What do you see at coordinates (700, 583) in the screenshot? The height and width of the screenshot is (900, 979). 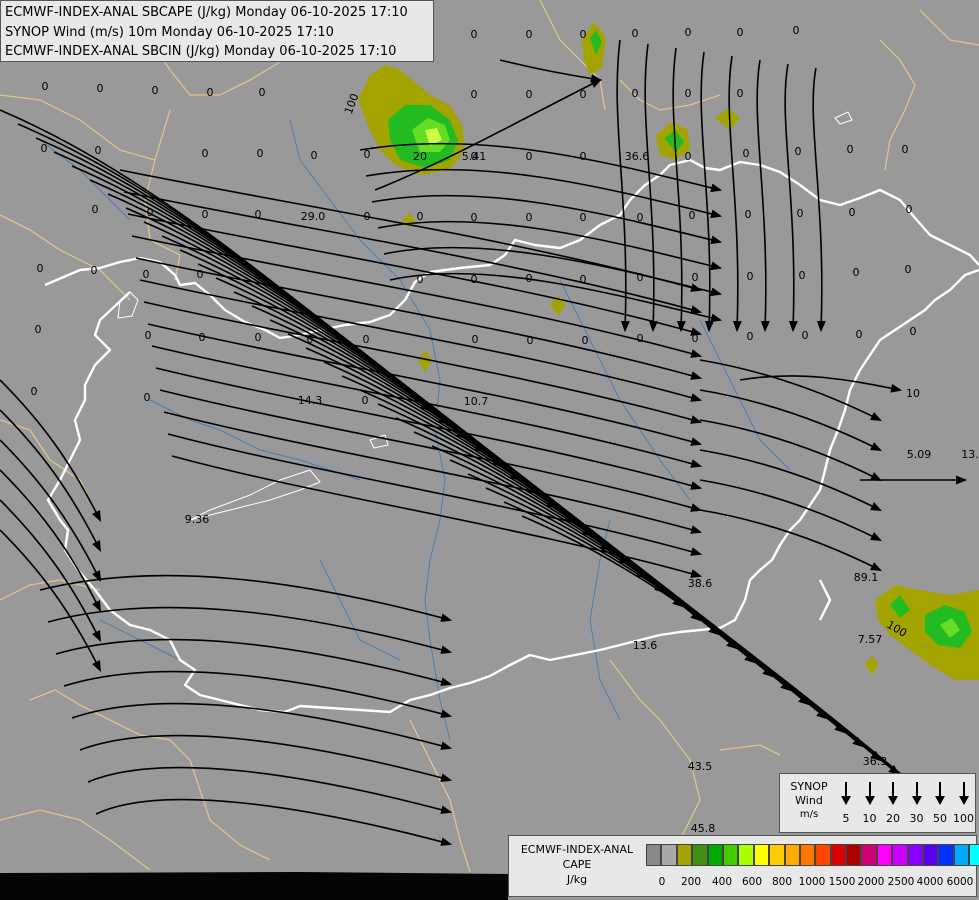 I see `map-value-label: 38.6` at bounding box center [700, 583].